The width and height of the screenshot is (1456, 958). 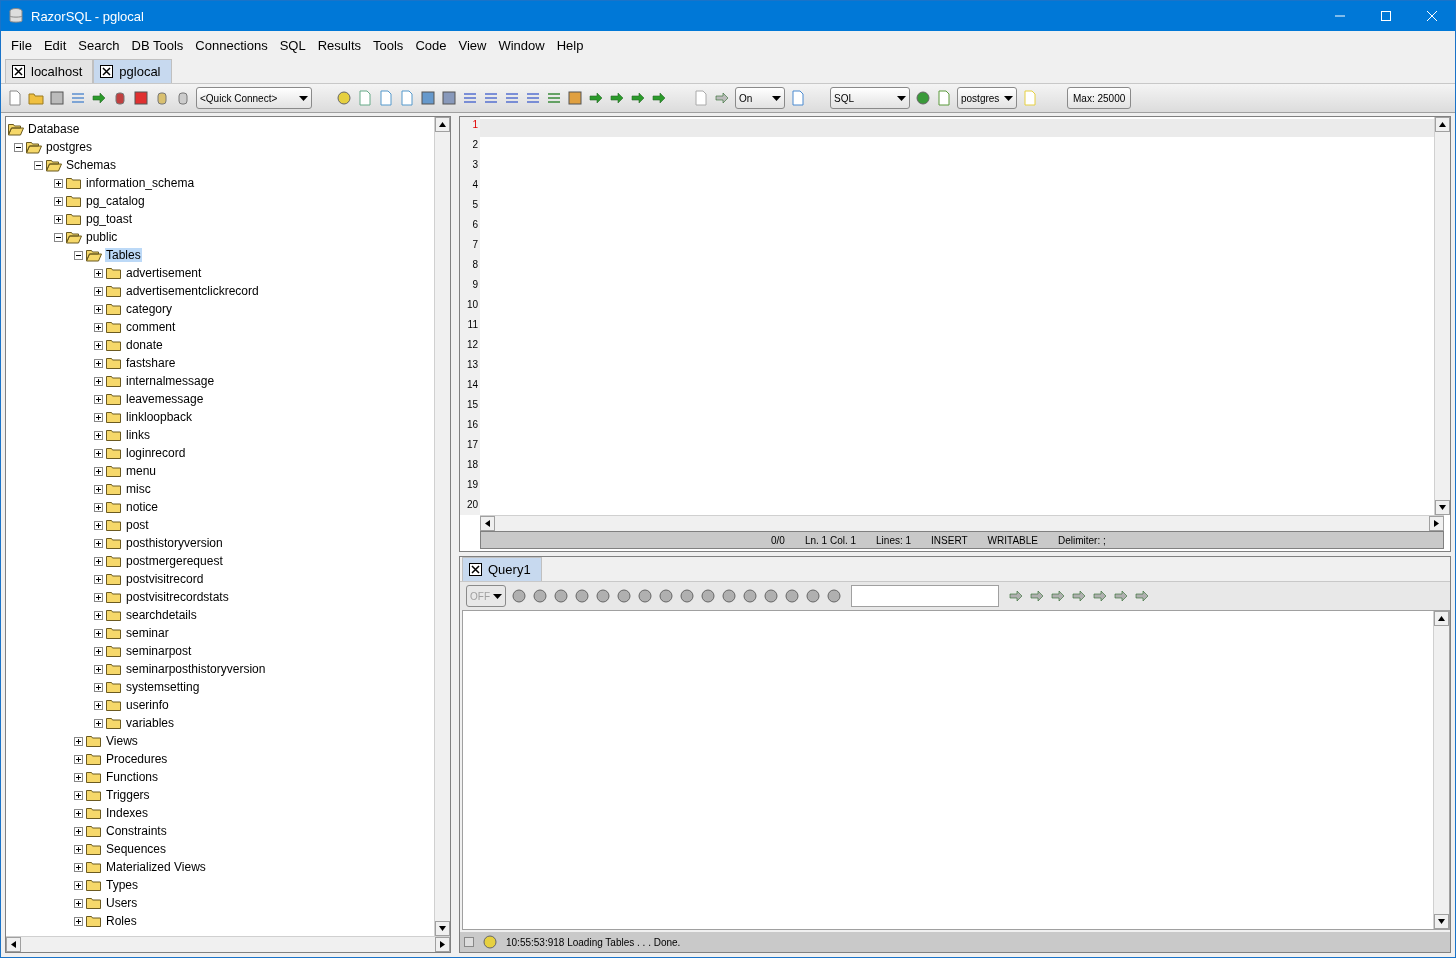 I want to click on tree-item: internalmessage, so click(x=170, y=381).